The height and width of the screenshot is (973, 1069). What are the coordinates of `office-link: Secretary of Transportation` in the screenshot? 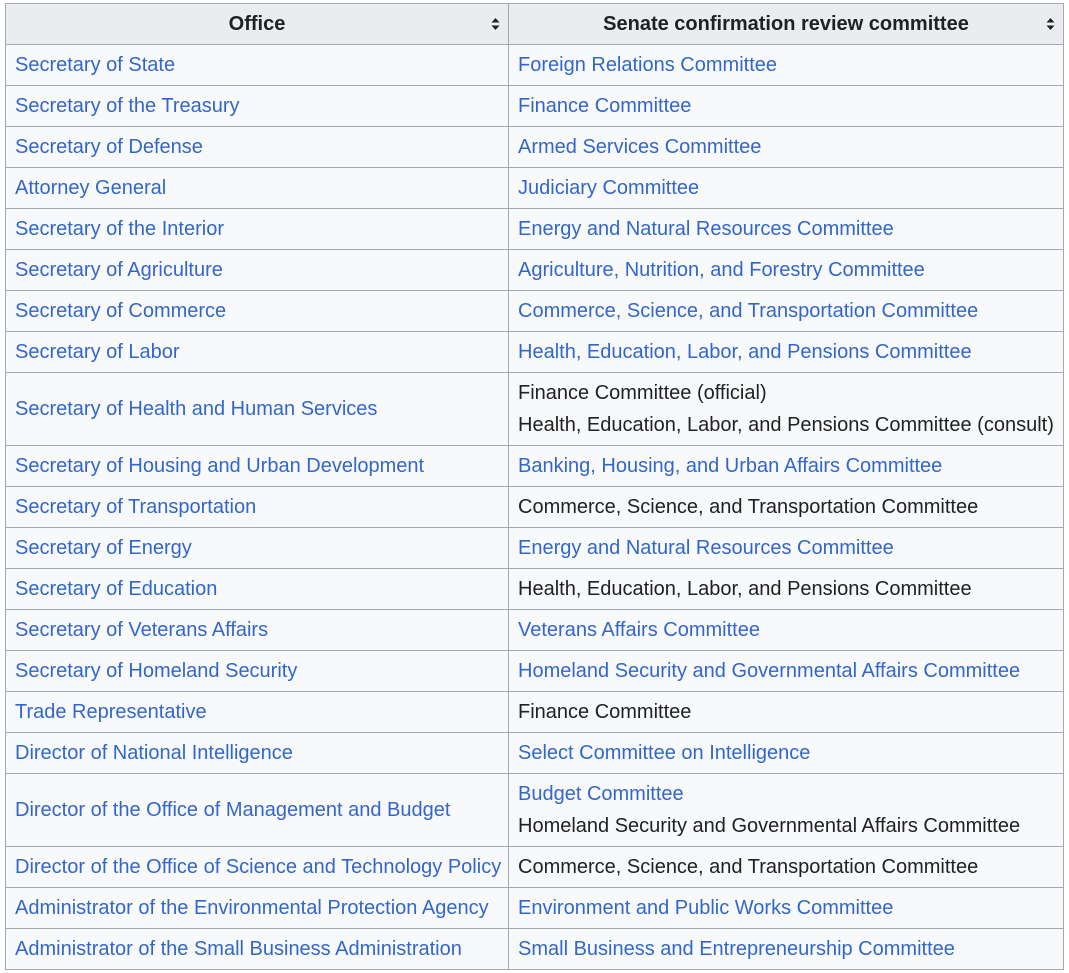 It's located at (135, 507).